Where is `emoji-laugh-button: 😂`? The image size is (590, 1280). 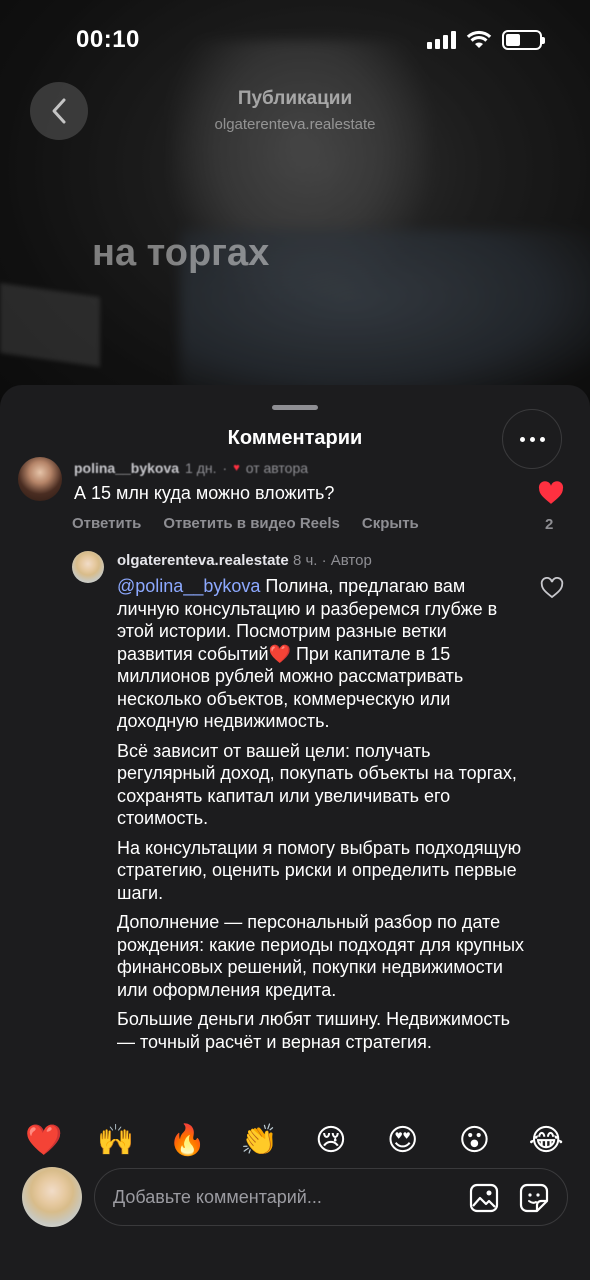
emoji-laugh-button: 😂 is located at coordinates (546, 1140).